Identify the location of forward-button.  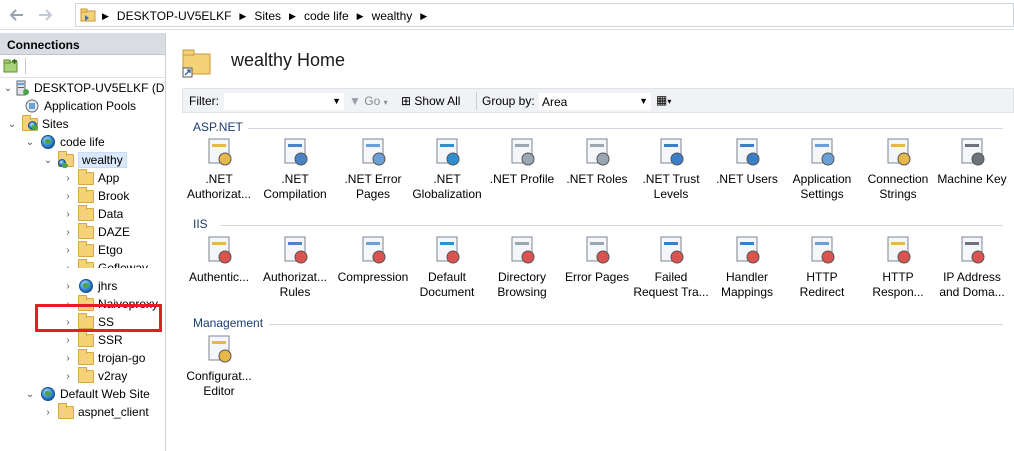
(45, 15).